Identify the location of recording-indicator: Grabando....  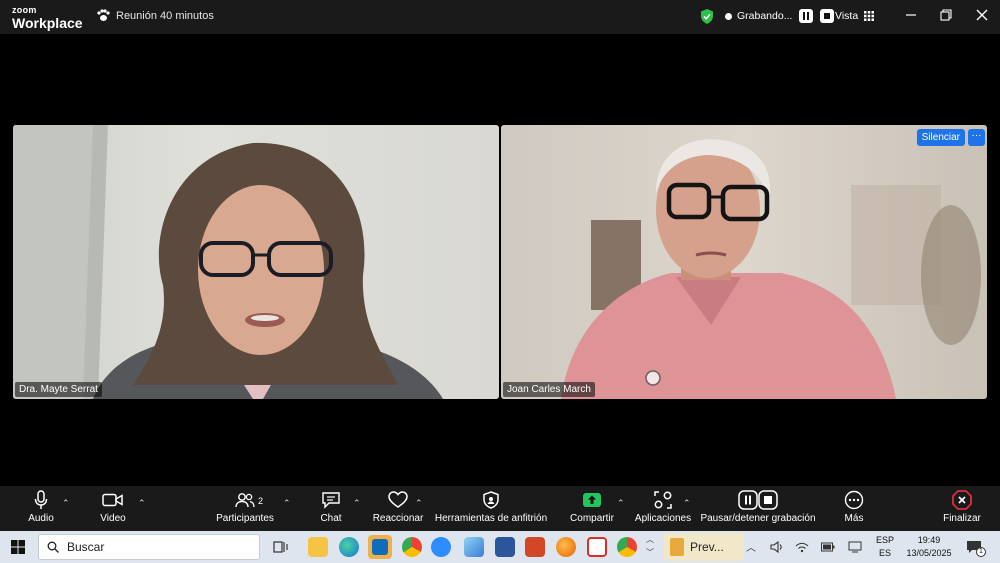
(780, 16).